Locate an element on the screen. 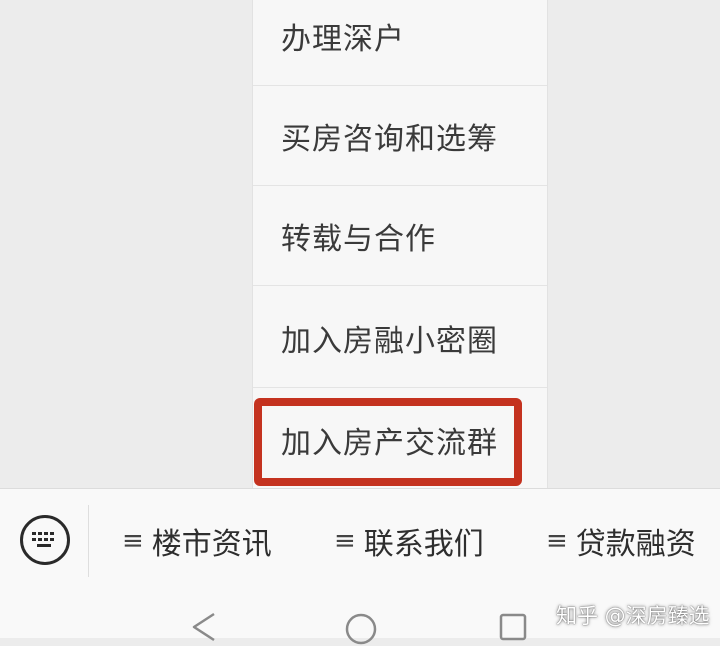 The image size is (720, 646). tab-loan-finance: ≡ 贷款融资 is located at coordinates (621, 541).